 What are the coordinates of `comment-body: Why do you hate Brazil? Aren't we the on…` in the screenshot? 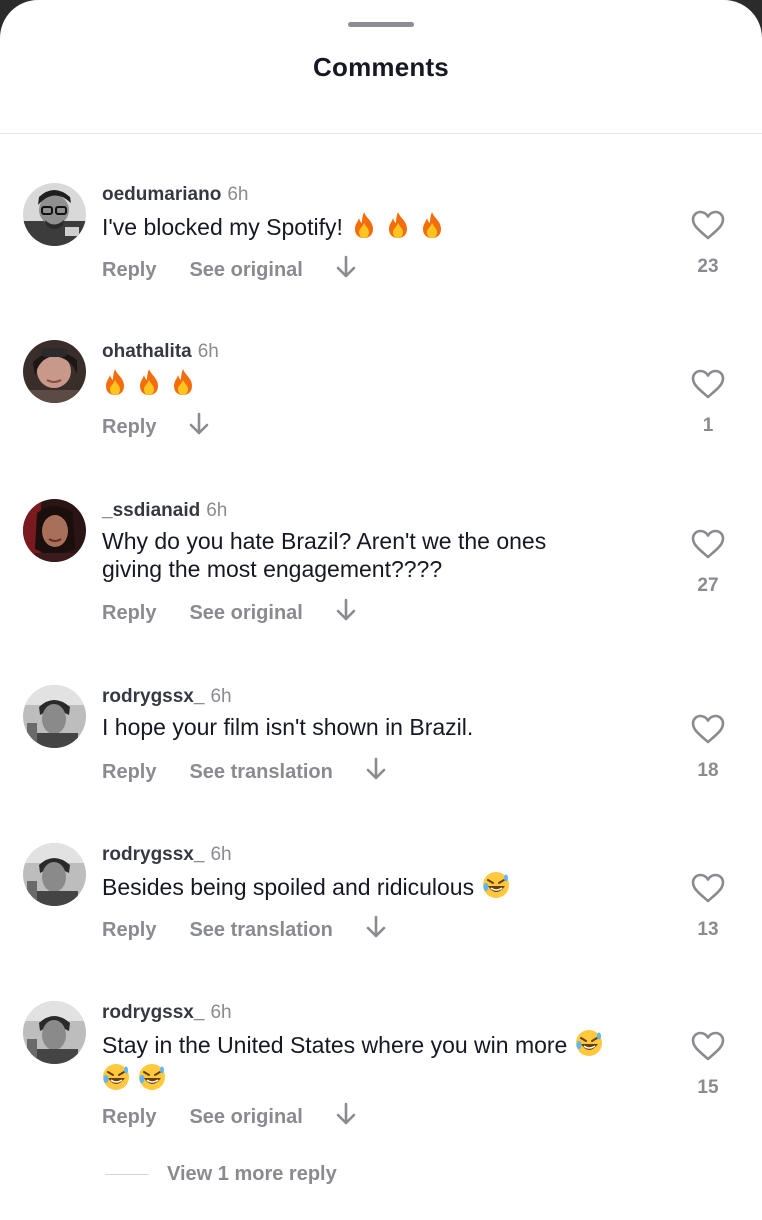 It's located at (324, 555).